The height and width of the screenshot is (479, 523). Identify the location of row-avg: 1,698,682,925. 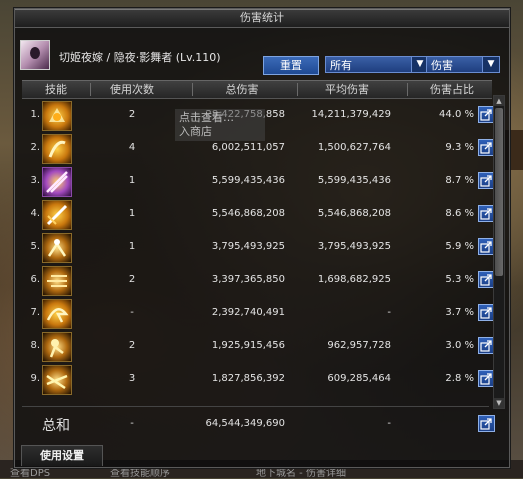
(354, 279).